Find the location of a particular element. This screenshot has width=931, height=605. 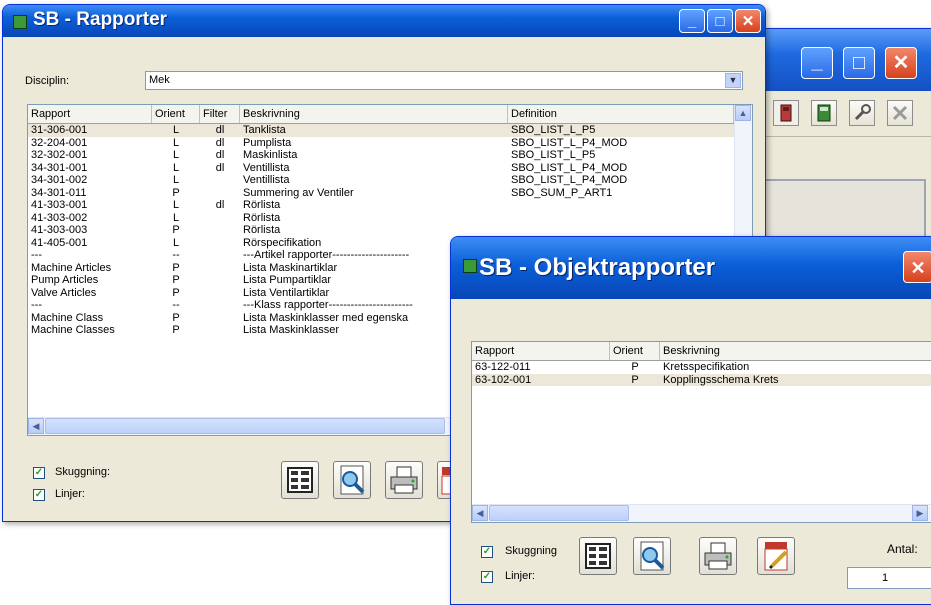

list-view-icon is located at coordinates (598, 556).